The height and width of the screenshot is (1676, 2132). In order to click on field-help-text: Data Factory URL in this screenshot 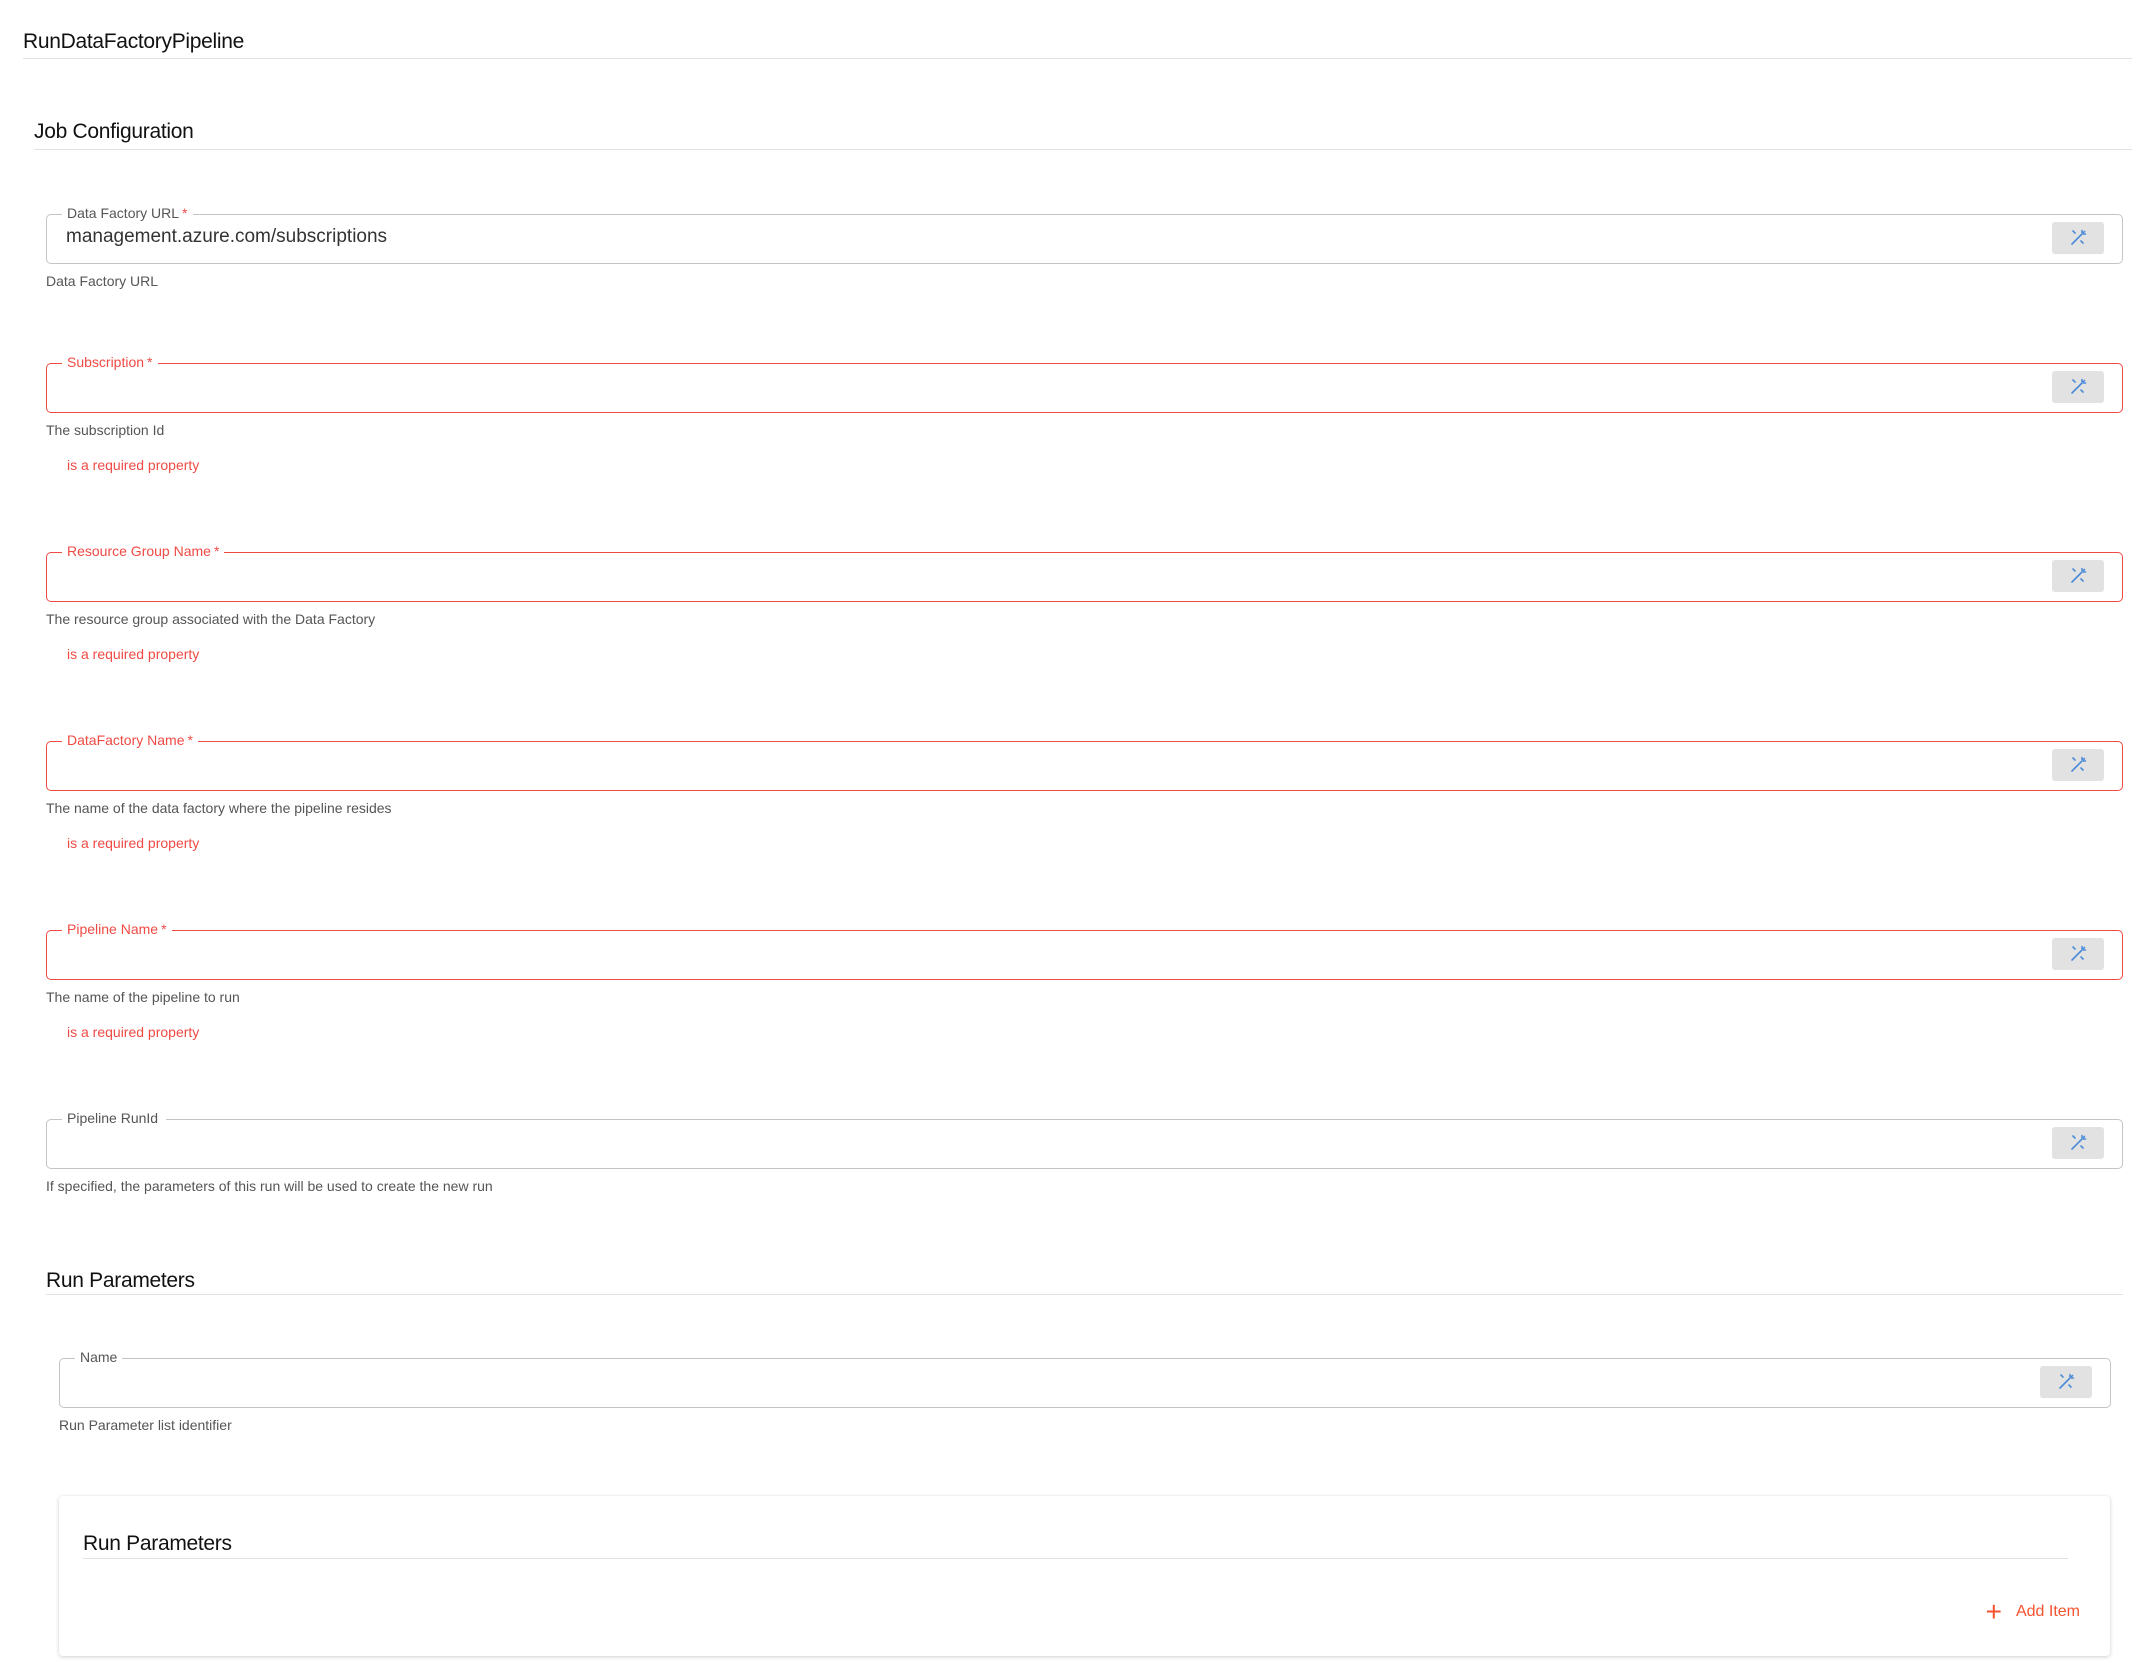, I will do `click(102, 281)`.